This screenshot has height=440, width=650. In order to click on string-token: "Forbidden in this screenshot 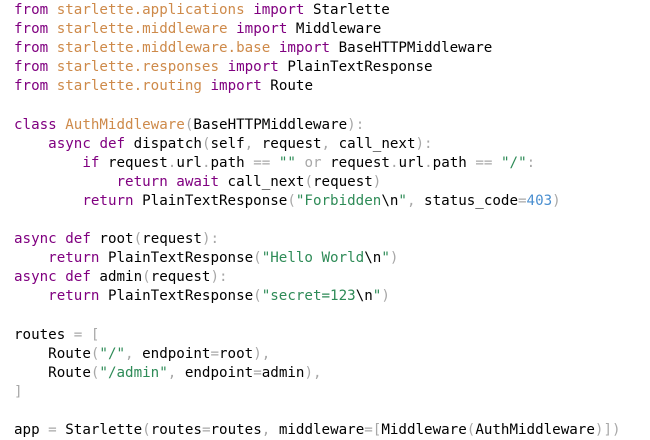, I will do `click(338, 200)`.